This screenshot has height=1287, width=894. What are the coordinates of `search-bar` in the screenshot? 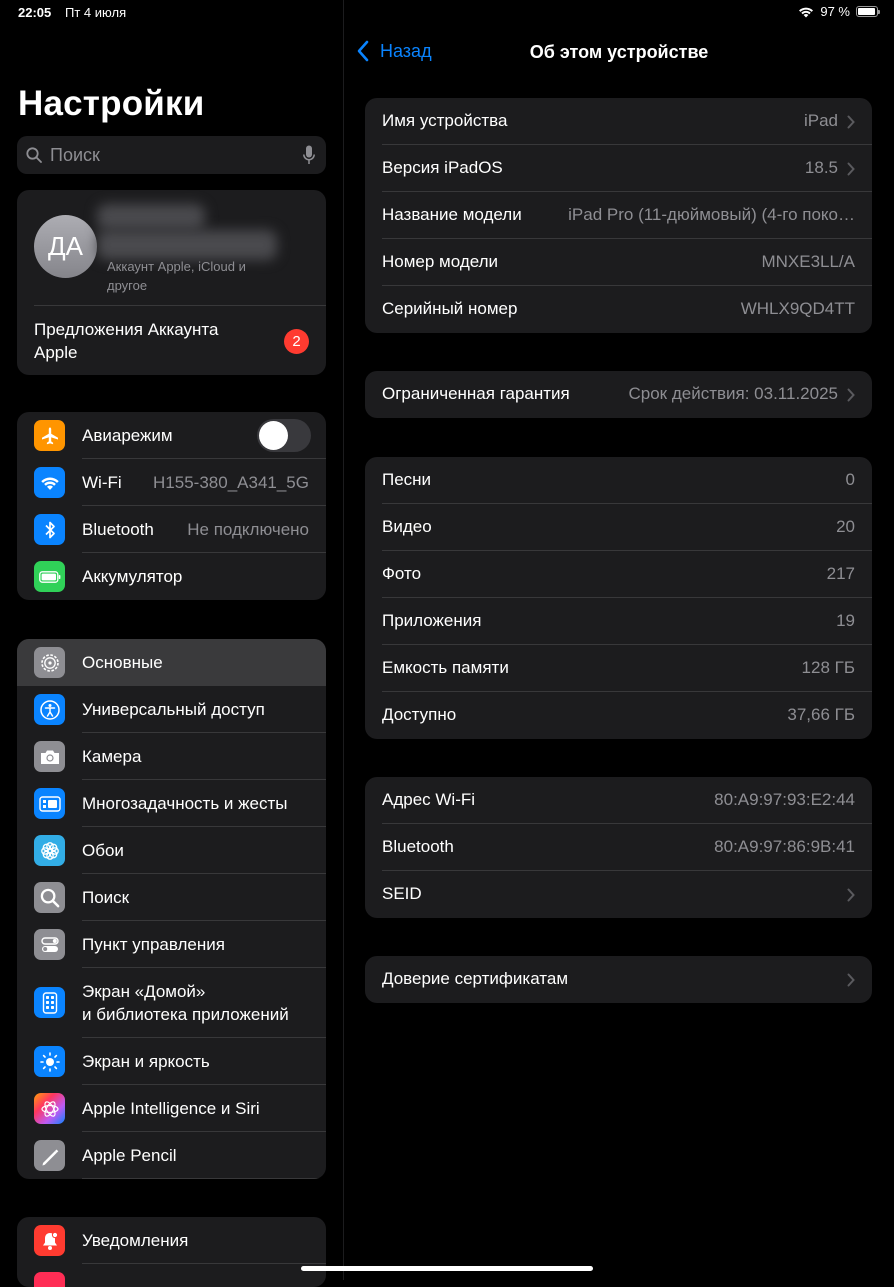 It's located at (171, 155).